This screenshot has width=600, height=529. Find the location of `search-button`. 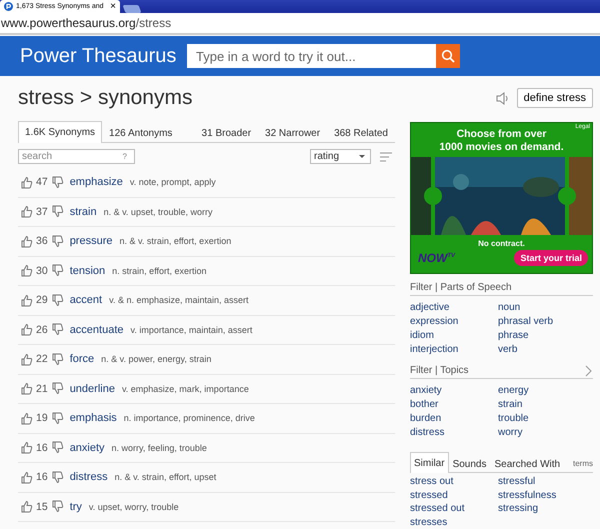

search-button is located at coordinates (448, 56).